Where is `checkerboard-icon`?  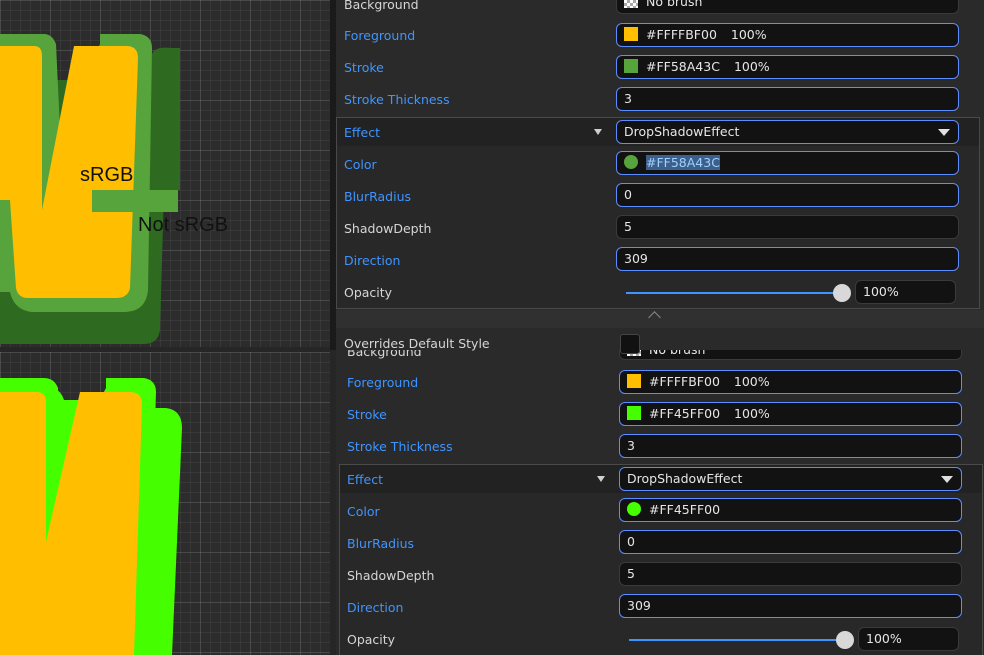
checkerboard-icon is located at coordinates (631, 4).